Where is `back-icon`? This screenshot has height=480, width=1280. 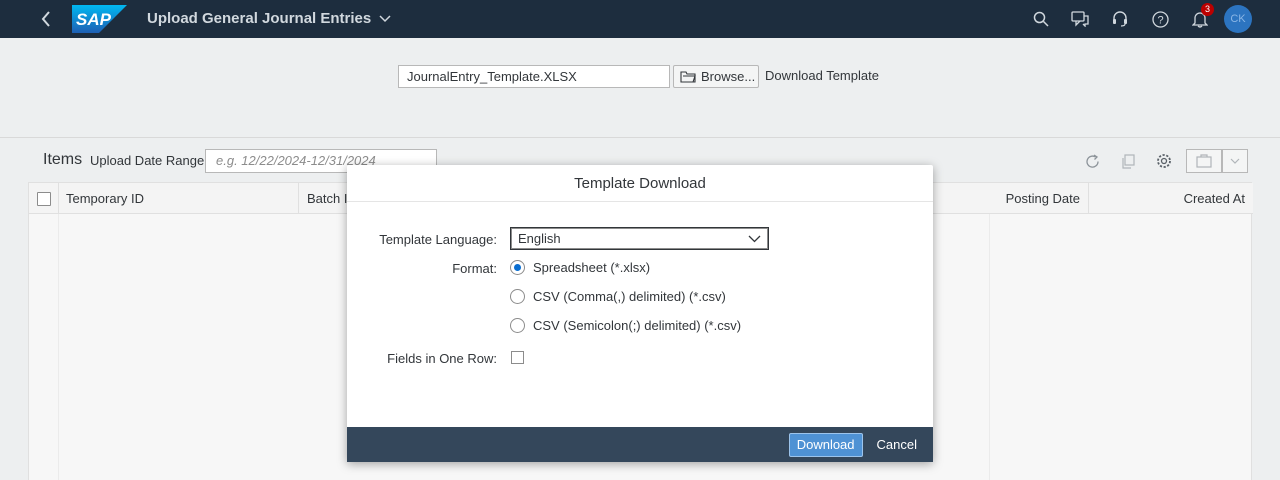
back-icon is located at coordinates (46, 19).